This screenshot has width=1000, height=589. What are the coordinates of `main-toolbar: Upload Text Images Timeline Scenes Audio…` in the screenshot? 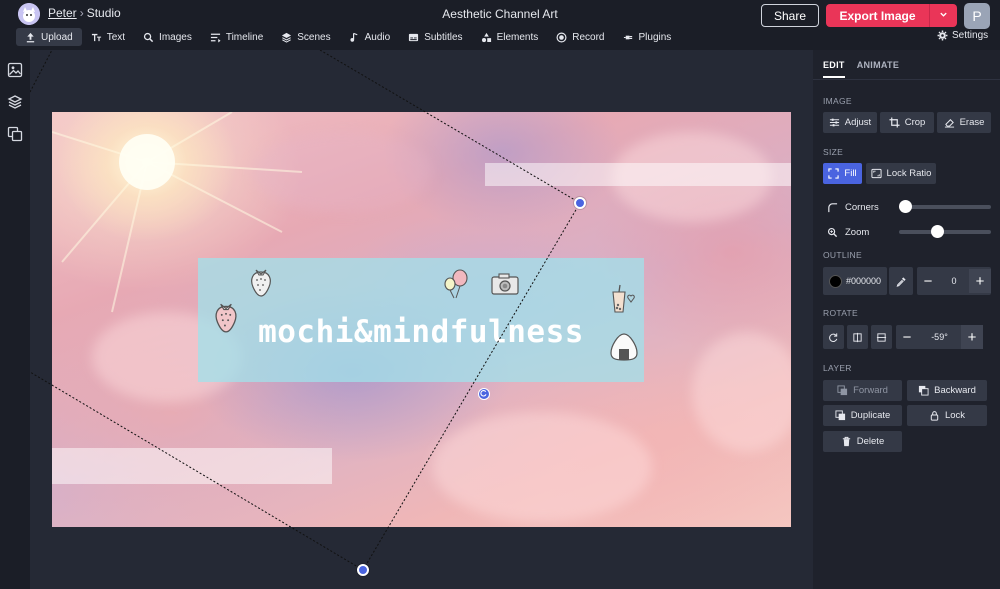 It's located at (348, 37).